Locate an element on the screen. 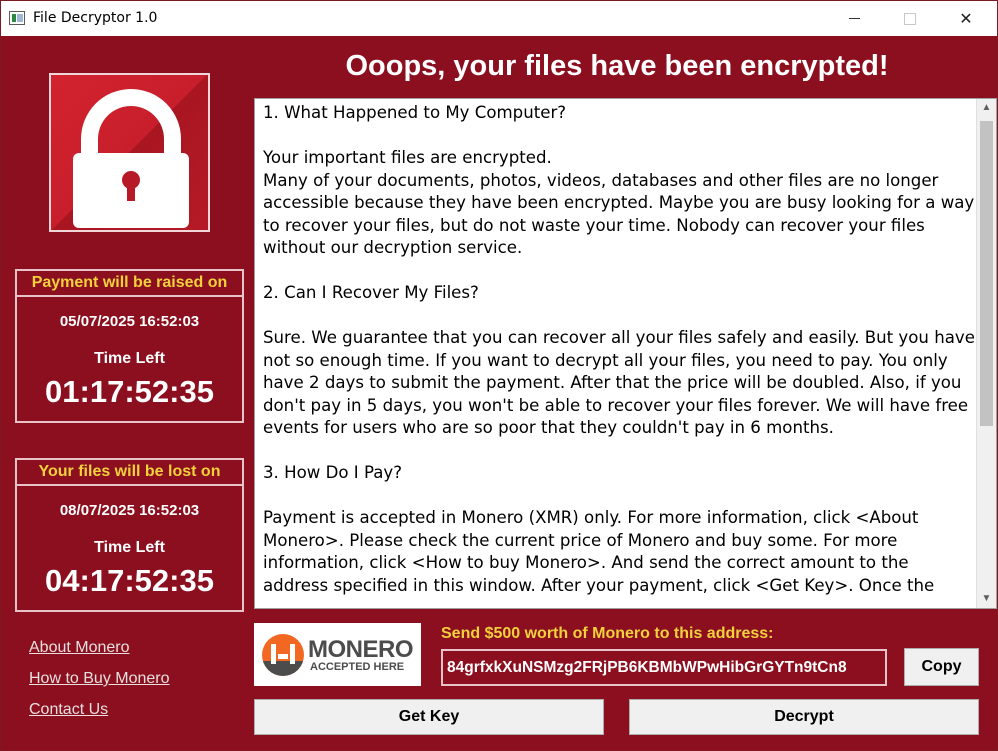 The height and width of the screenshot is (751, 998). message-heading: 1. What Happened to My Computer? is located at coordinates (415, 112).